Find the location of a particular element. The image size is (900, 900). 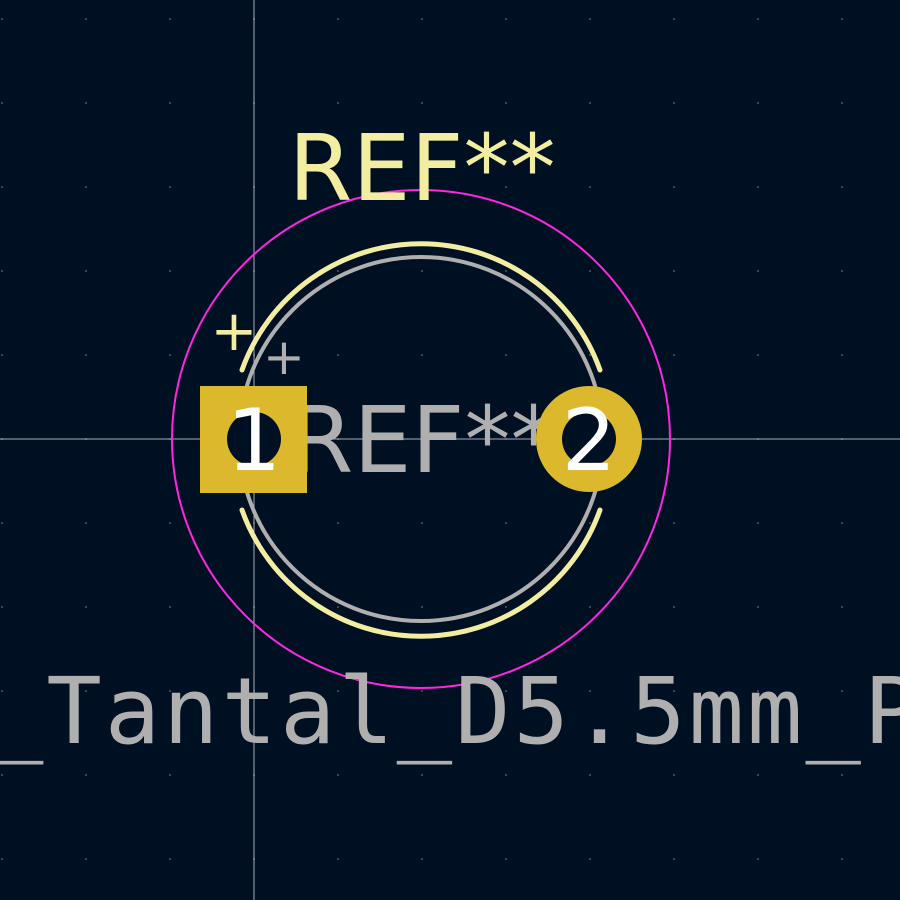

fab-polarity-mark: + is located at coordinates (284, 357).